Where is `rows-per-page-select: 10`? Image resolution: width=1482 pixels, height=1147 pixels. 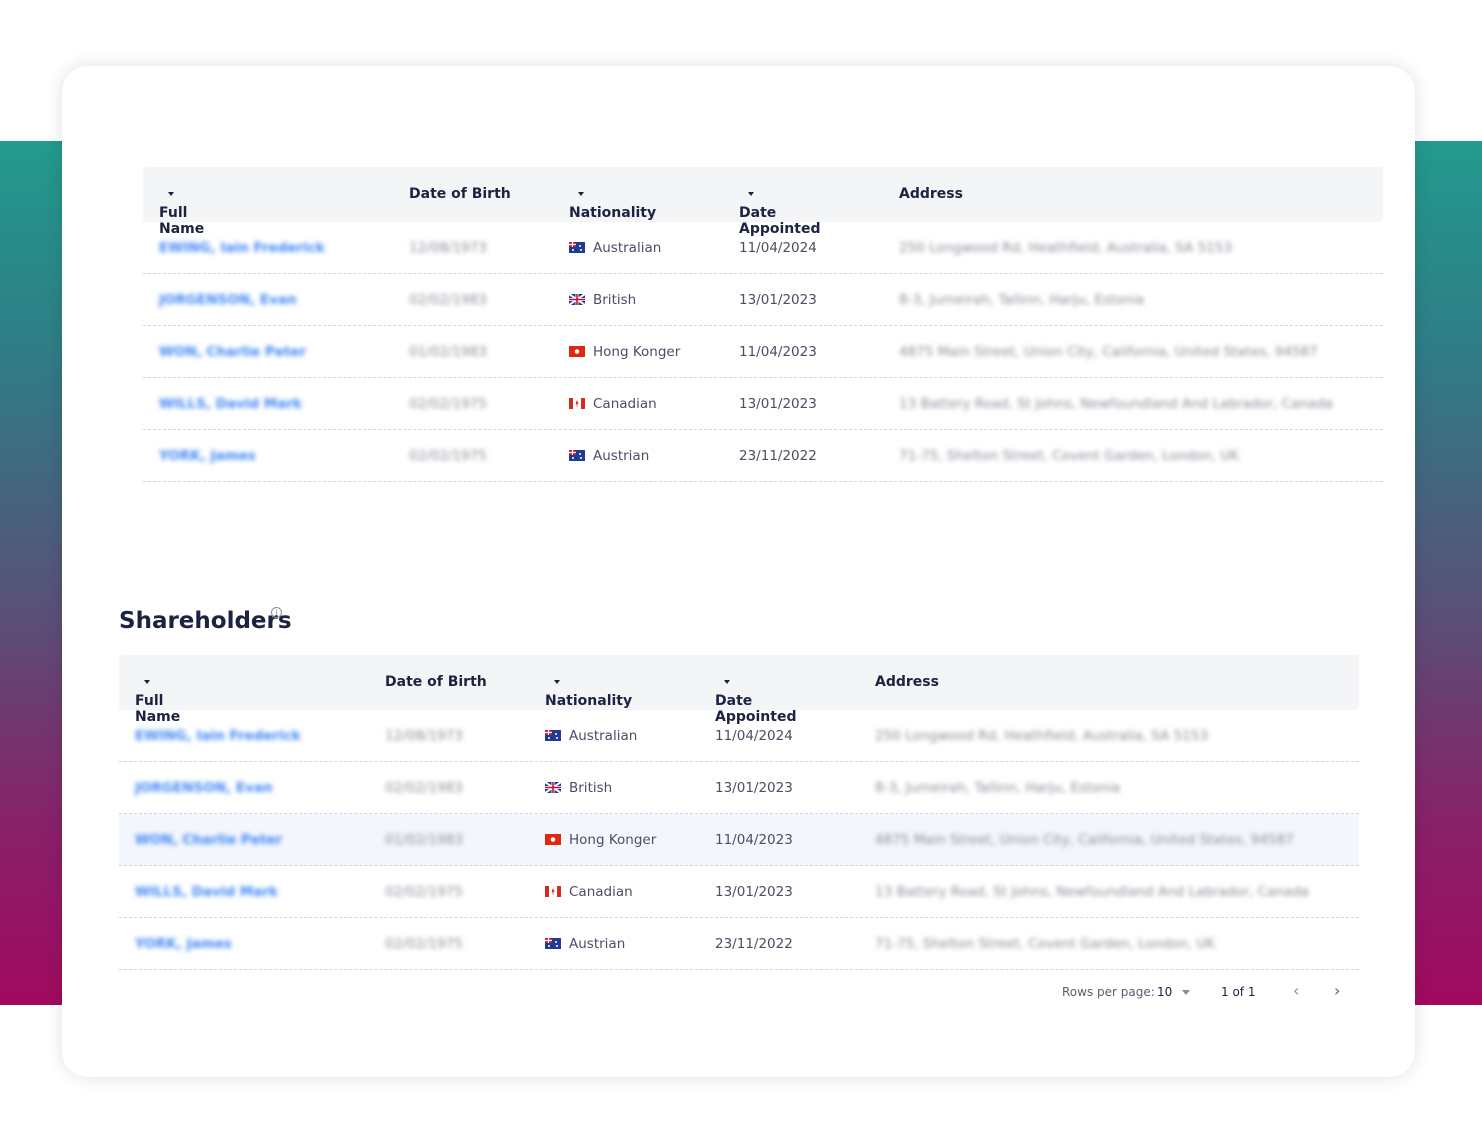 rows-per-page-select: 10 is located at coordinates (1174, 992).